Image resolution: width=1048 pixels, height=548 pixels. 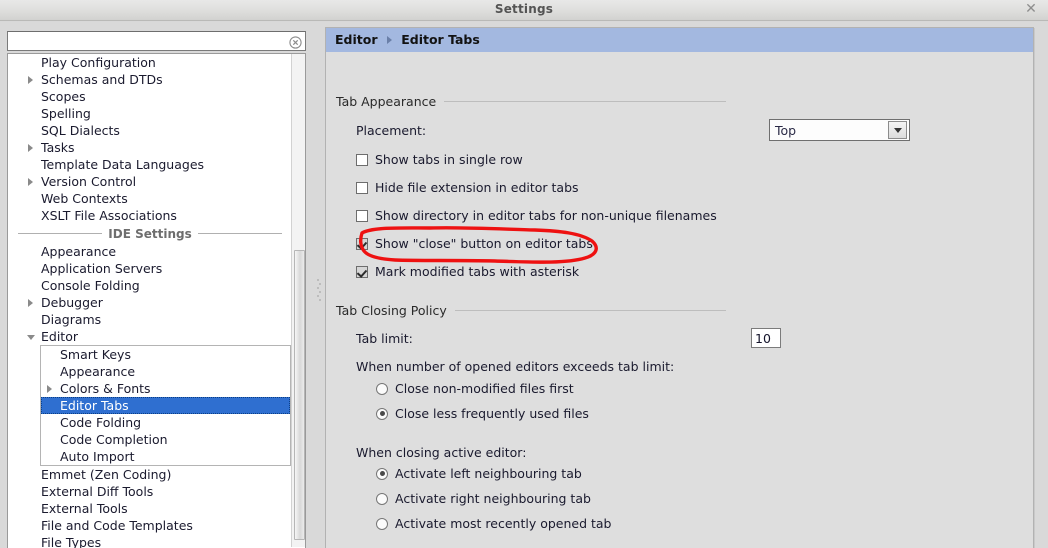 What do you see at coordinates (98, 62) in the screenshot?
I see `tree-item-label: Play Configuration` at bounding box center [98, 62].